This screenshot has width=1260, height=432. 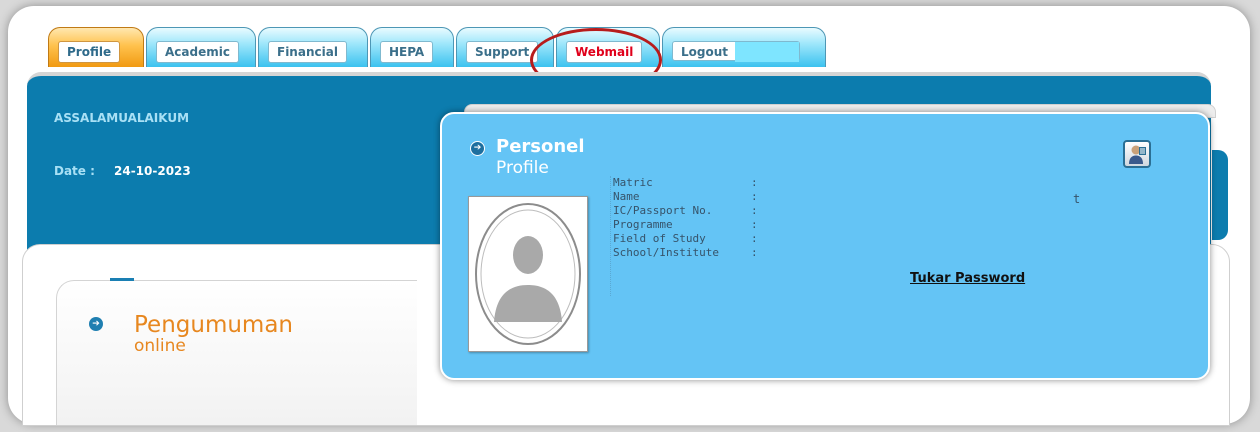 I want to click on tab-academic: Academic, so click(x=201, y=47).